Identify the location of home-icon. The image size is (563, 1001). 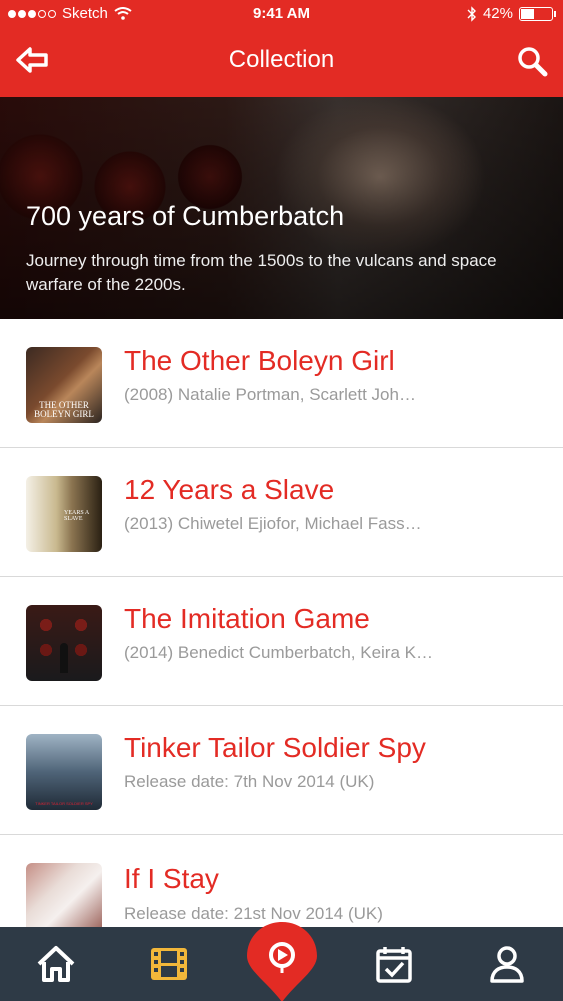
(56, 964).